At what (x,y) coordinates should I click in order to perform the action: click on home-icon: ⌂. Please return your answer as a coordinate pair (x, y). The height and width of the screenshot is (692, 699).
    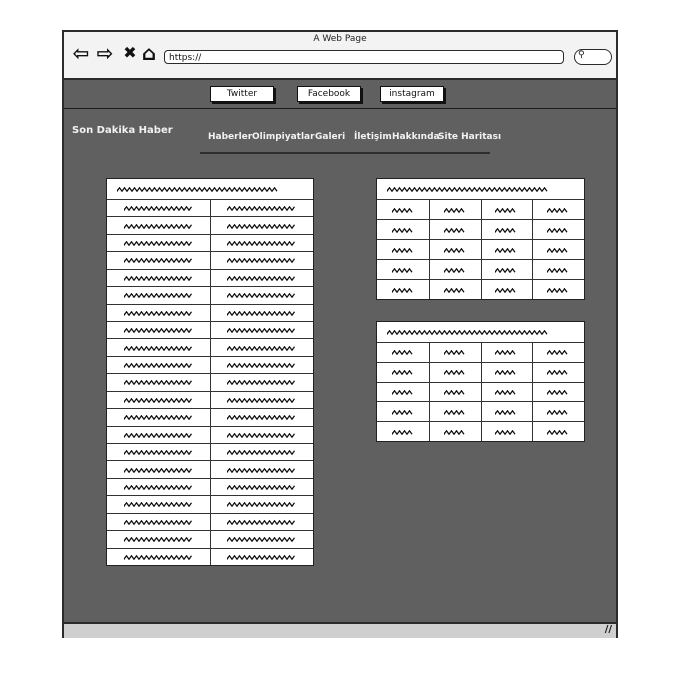
    Looking at the image, I should click on (149, 53).